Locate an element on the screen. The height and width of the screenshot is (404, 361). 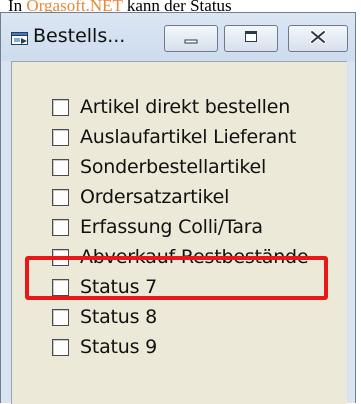
checkbox-row: Ordersatzartikel is located at coordinates (140, 197).